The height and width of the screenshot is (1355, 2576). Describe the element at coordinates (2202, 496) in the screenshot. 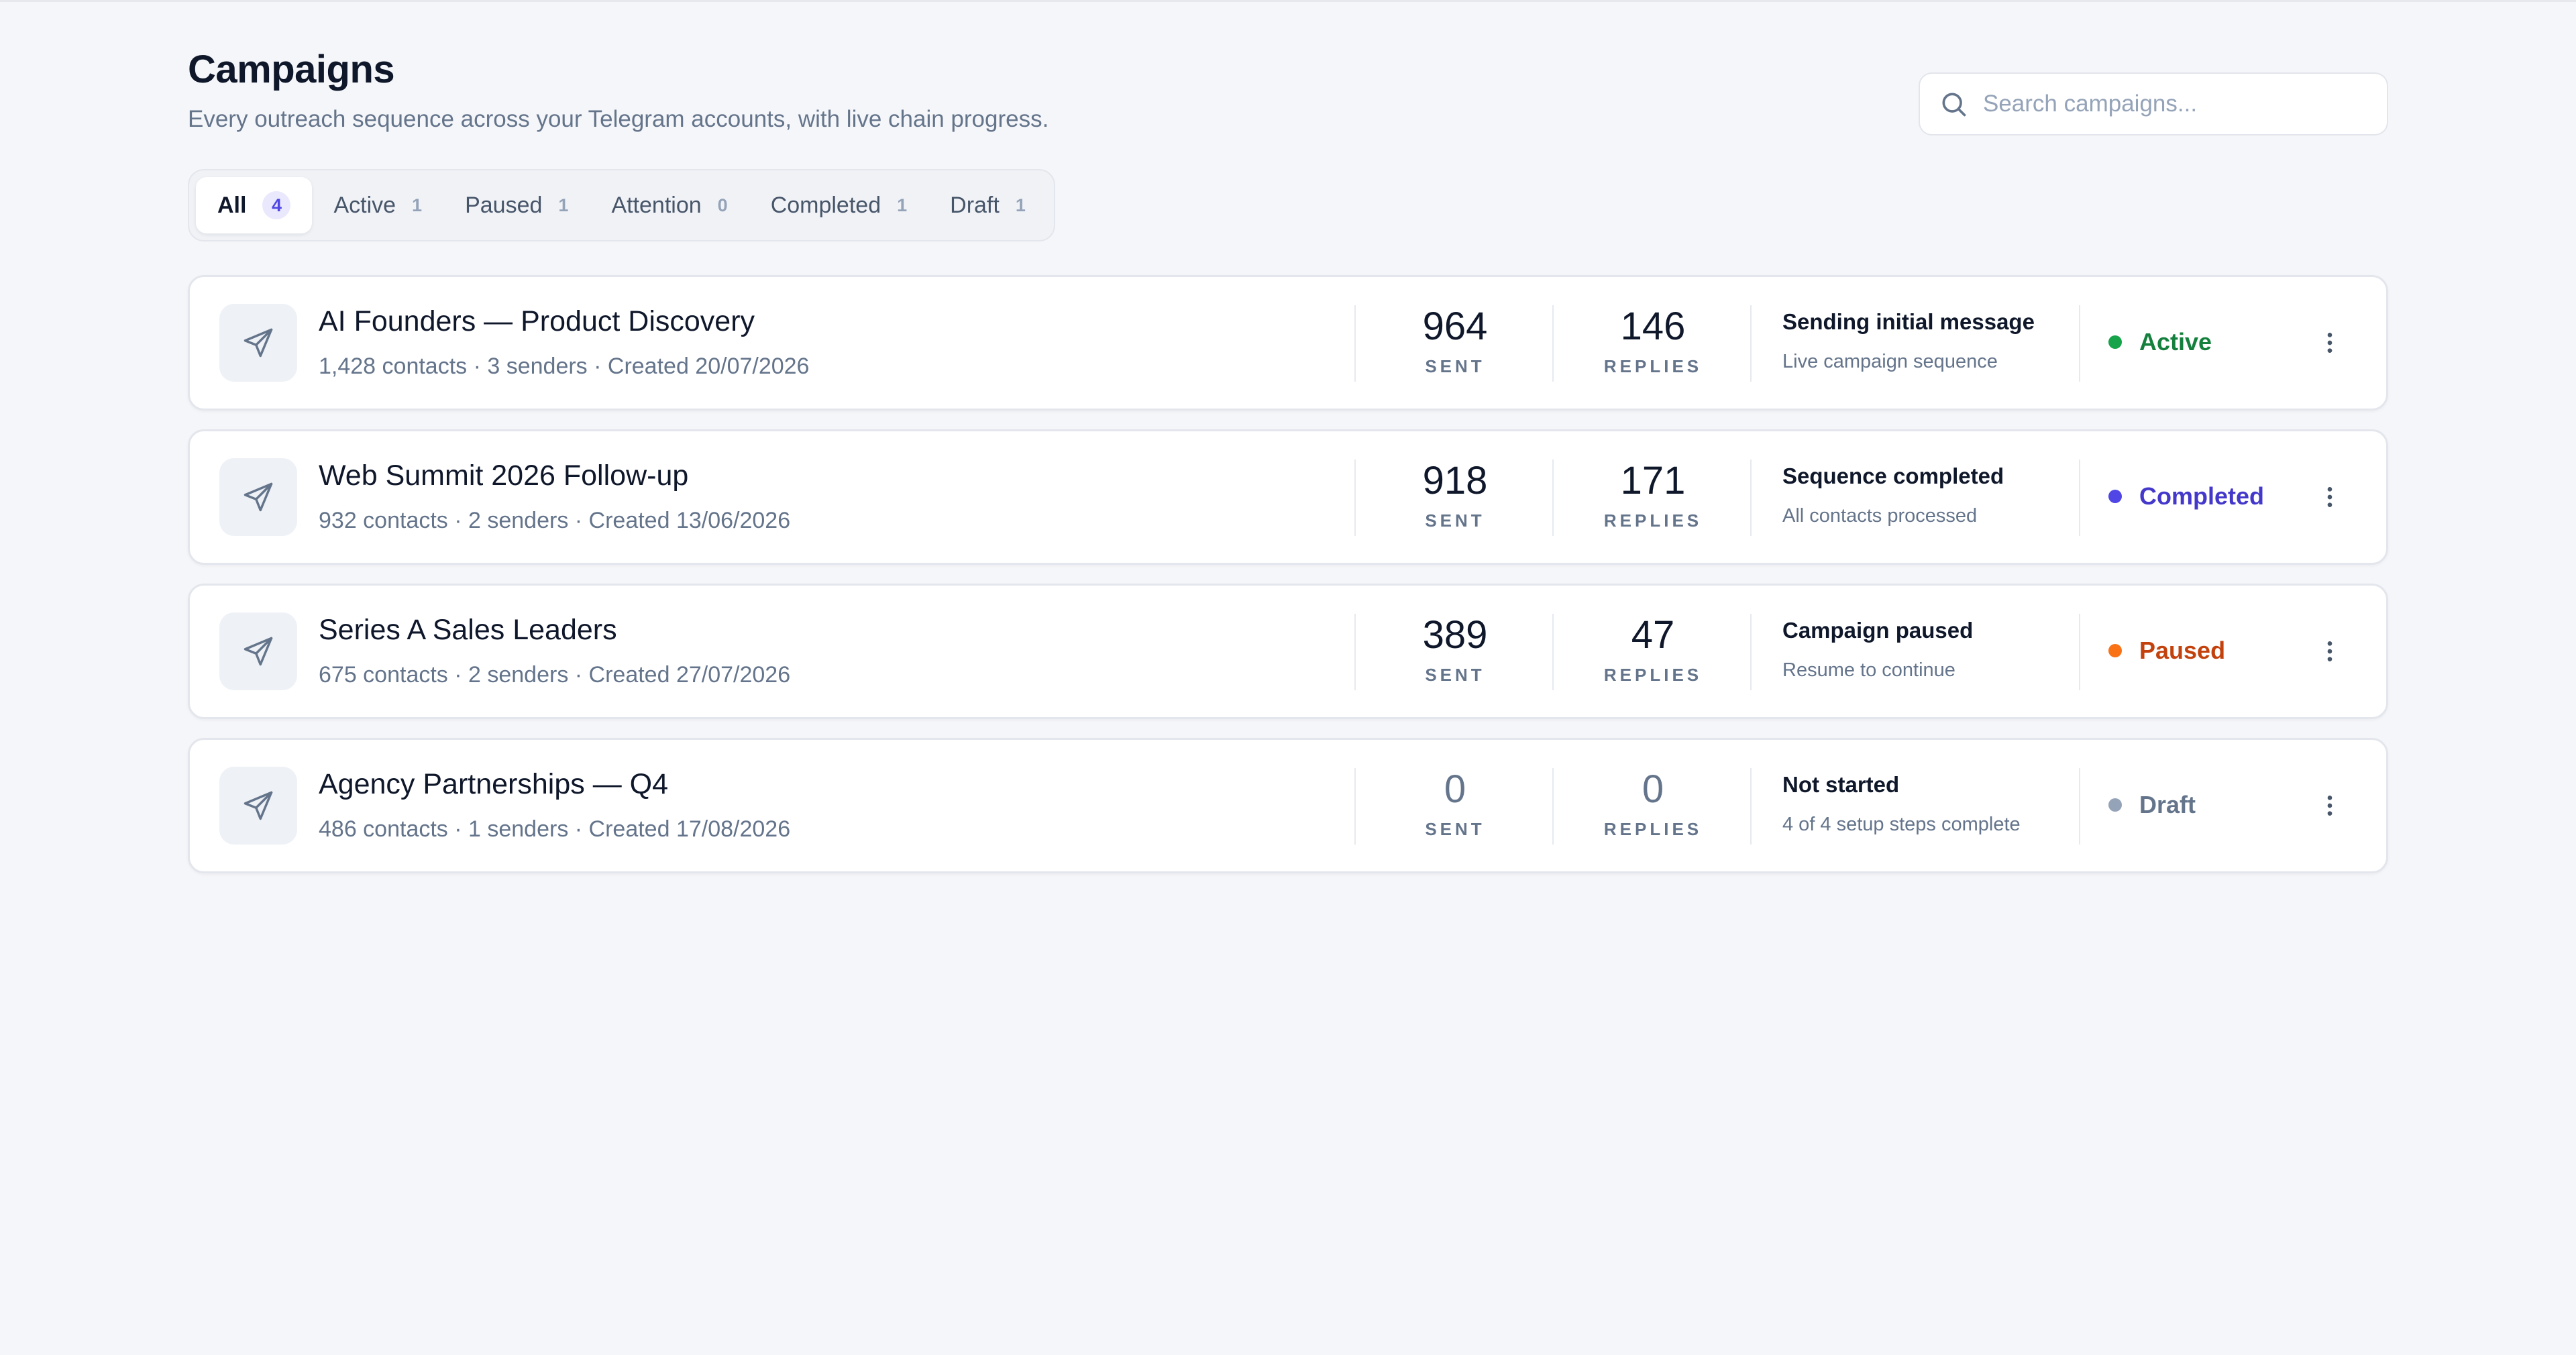

I see `status-label: Completed` at that location.